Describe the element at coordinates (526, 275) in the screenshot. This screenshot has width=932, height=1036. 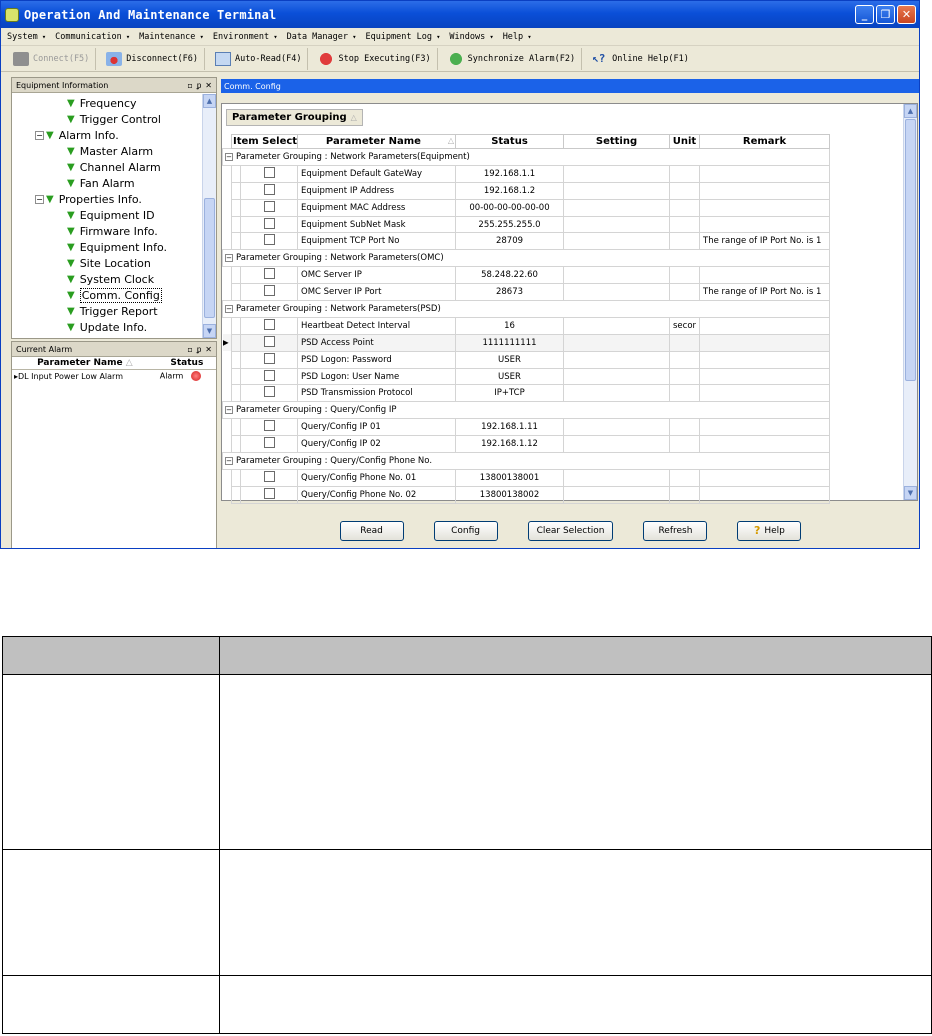
I see `table-row: OMC Server IP 58.248.22.60` at that location.